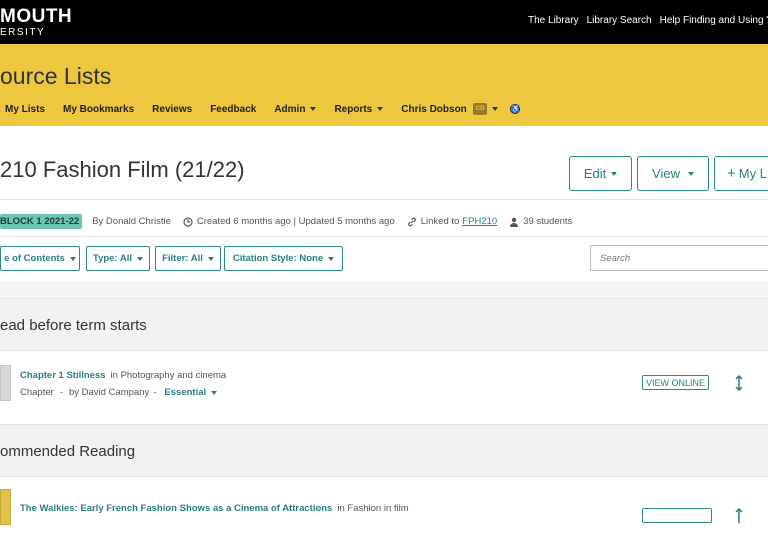 Image resolution: width=768 pixels, height=550 pixels. What do you see at coordinates (182, 258) in the screenshot?
I see `filter-label: Filter: All` at bounding box center [182, 258].